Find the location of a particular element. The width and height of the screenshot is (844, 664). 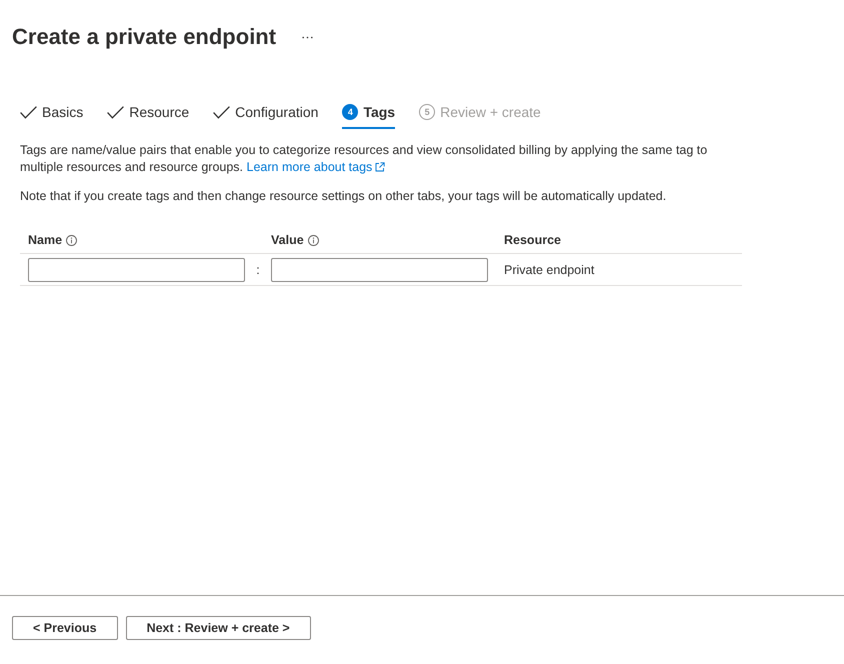

table-cell-text: Private endpoint is located at coordinates (549, 269).